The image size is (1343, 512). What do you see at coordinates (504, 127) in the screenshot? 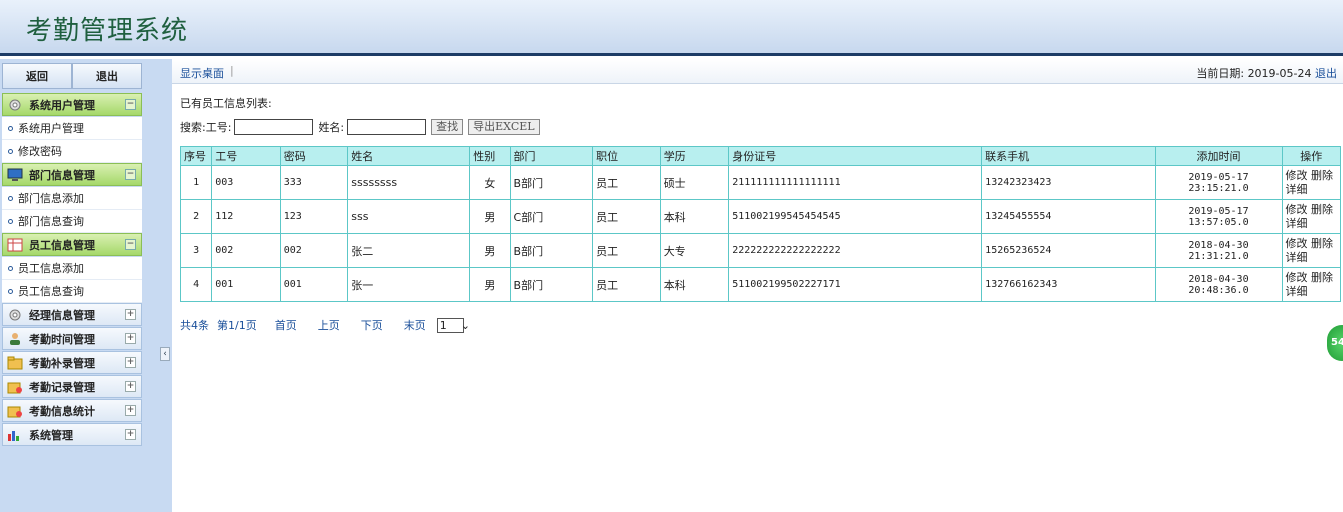
I see `export-excel-button: 导出EXCEL` at bounding box center [504, 127].